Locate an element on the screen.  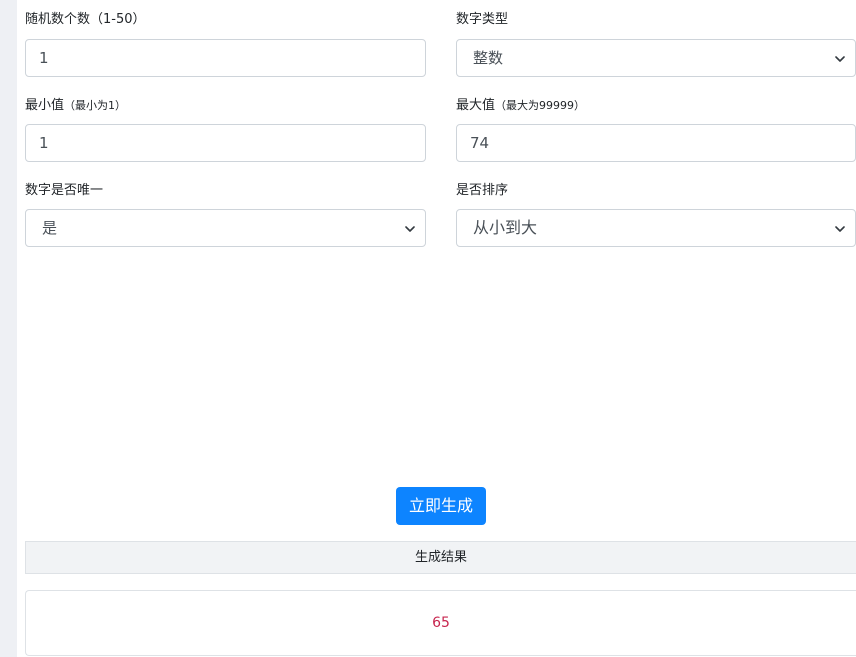
result-box: 65 is located at coordinates (440, 623).